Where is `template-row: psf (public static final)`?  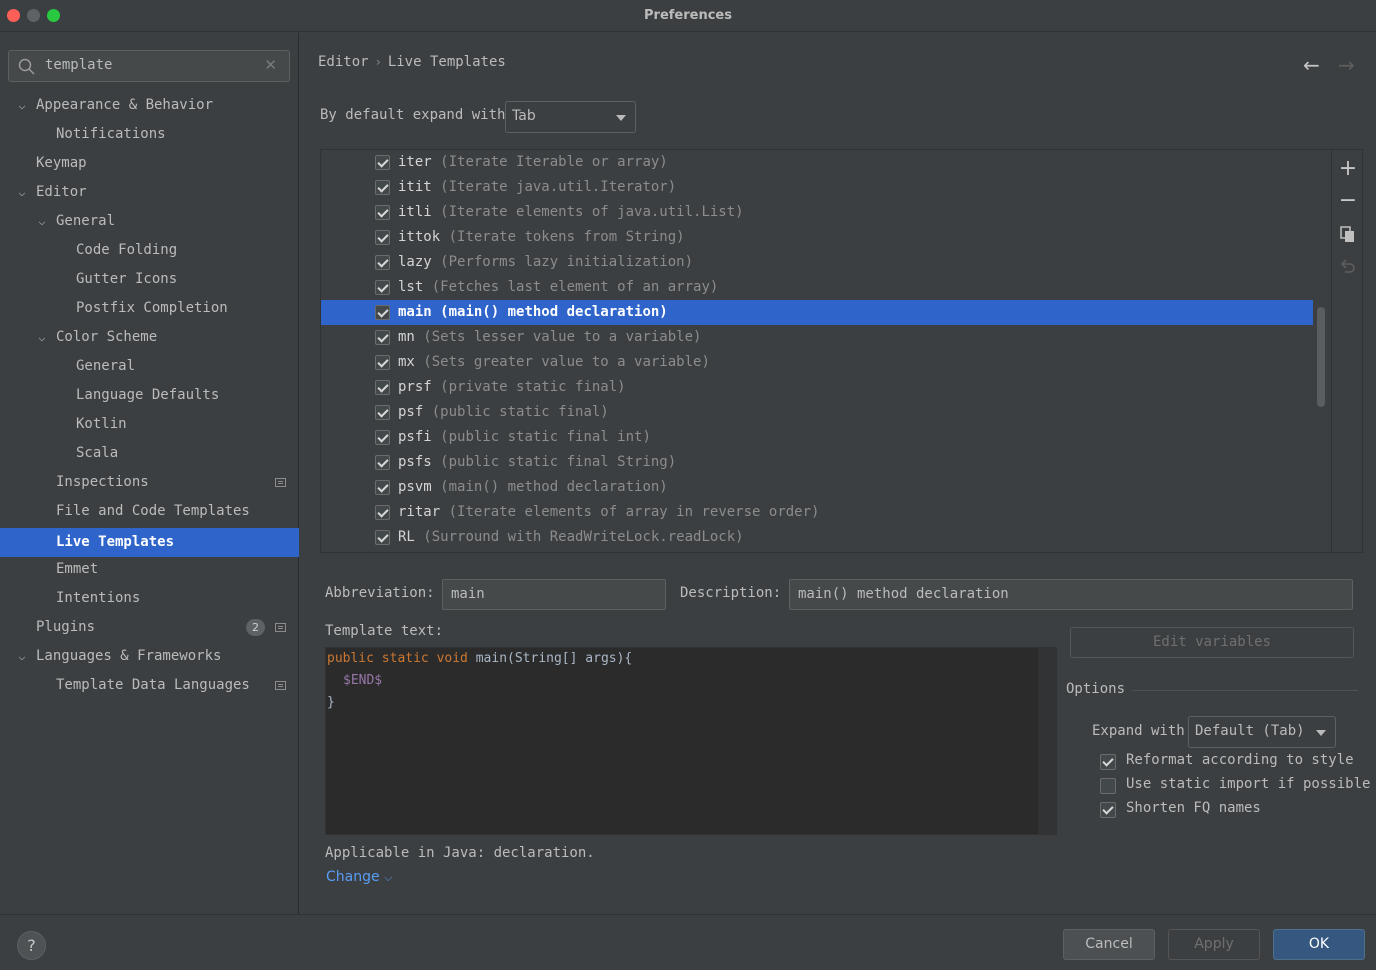 template-row: psf (public static final) is located at coordinates (817, 412).